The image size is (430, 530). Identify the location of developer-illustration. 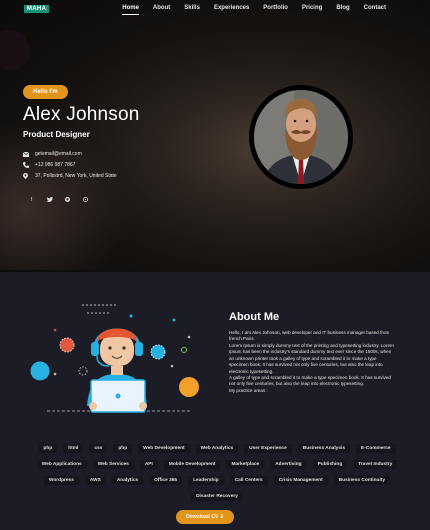
(117, 362).